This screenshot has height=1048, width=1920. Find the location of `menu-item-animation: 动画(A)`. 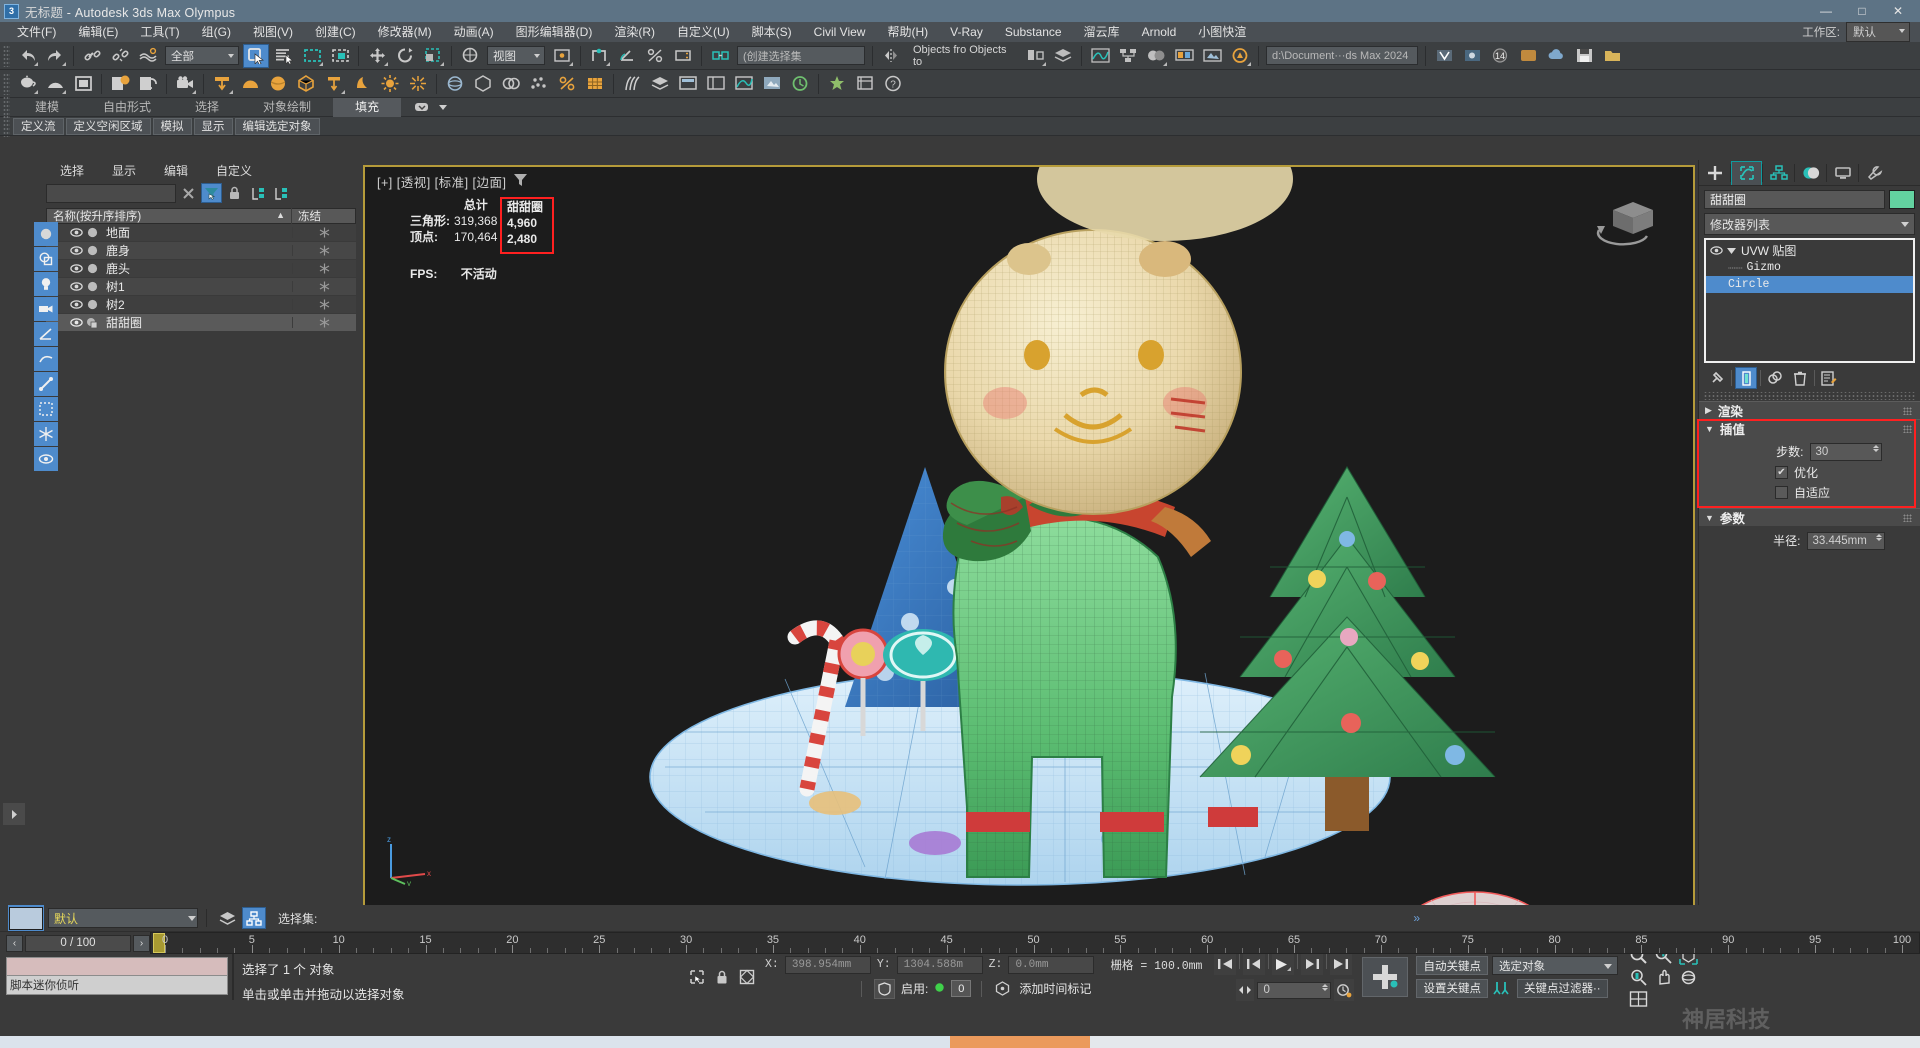

menu-item-animation: 动画(A) is located at coordinates (474, 32).